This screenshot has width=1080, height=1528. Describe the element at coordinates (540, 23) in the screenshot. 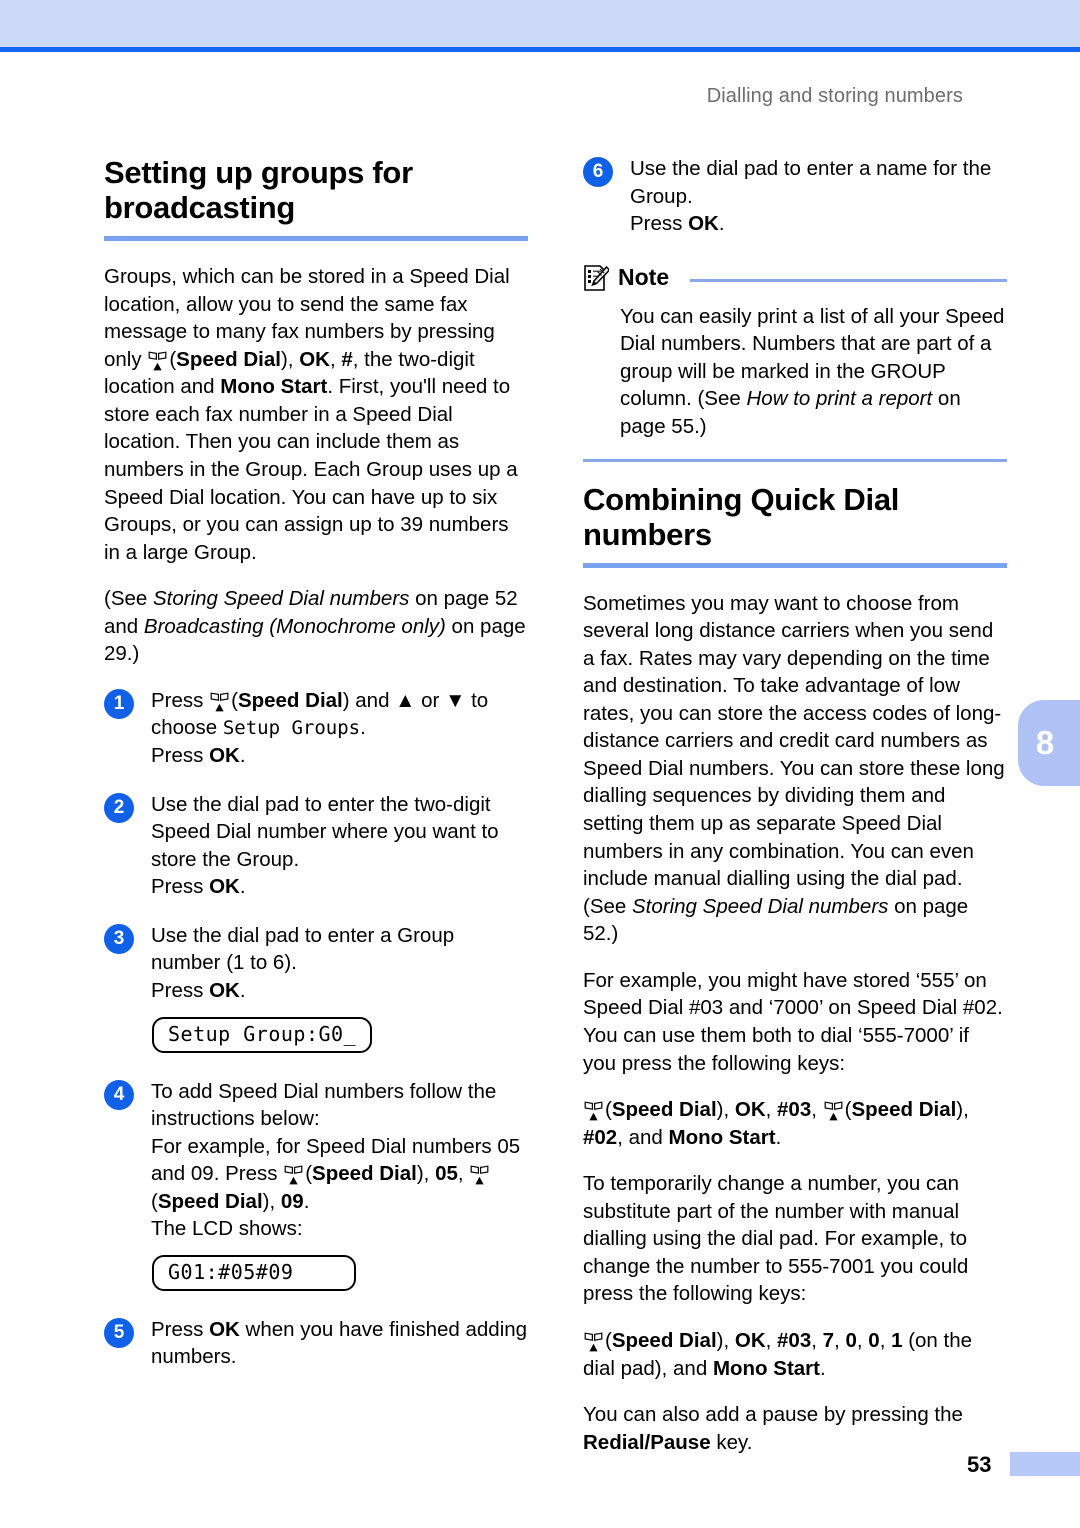

I see `top-banner` at that location.